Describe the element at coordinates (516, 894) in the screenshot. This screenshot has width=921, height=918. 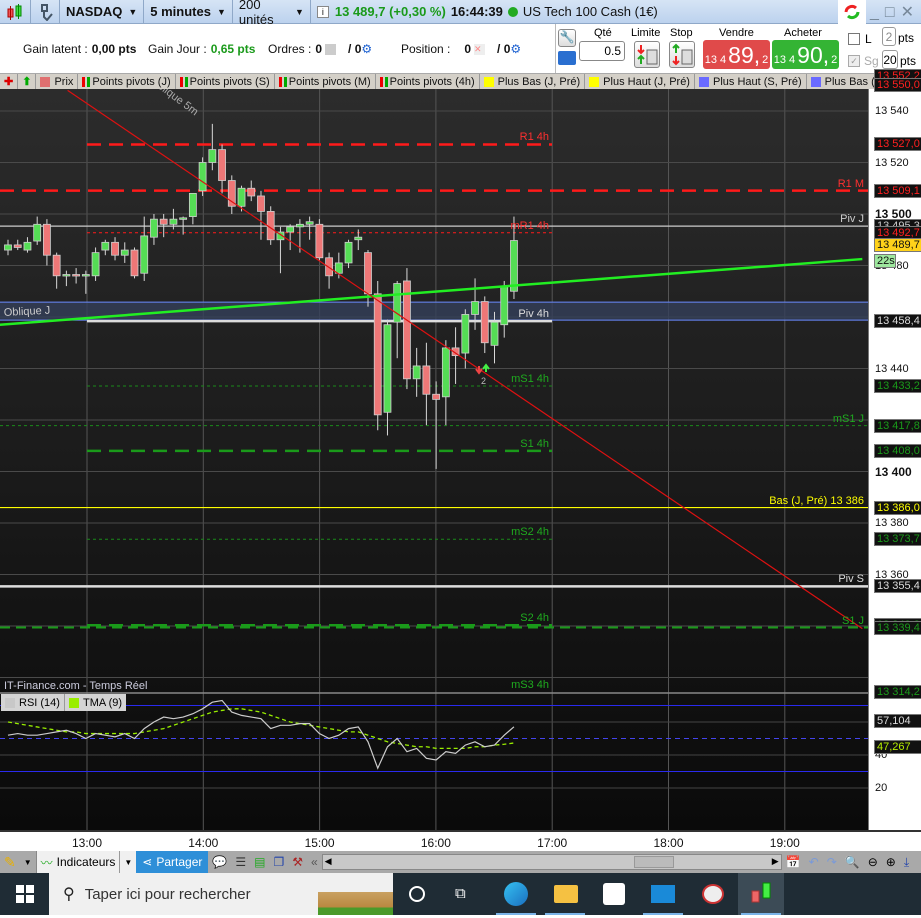
I see `edge-icon` at that location.